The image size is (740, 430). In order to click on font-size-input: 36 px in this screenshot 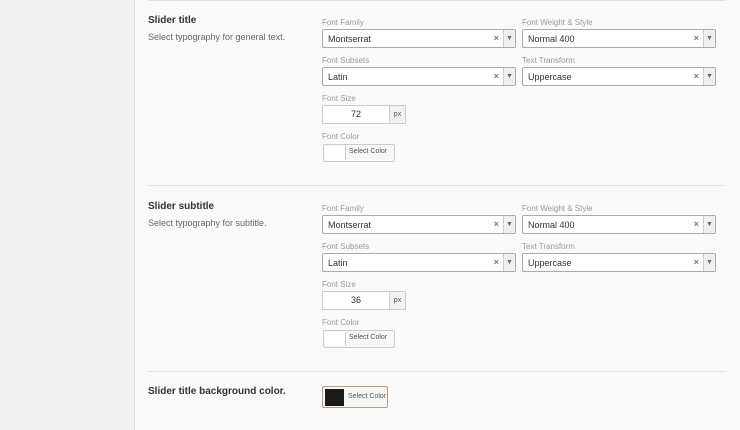, I will do `click(364, 300)`.